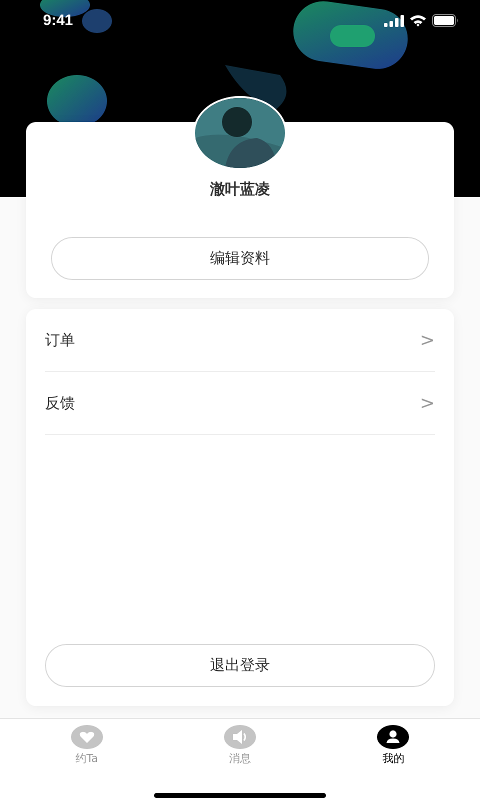  What do you see at coordinates (394, 20) in the screenshot?
I see `signal-icon` at bounding box center [394, 20].